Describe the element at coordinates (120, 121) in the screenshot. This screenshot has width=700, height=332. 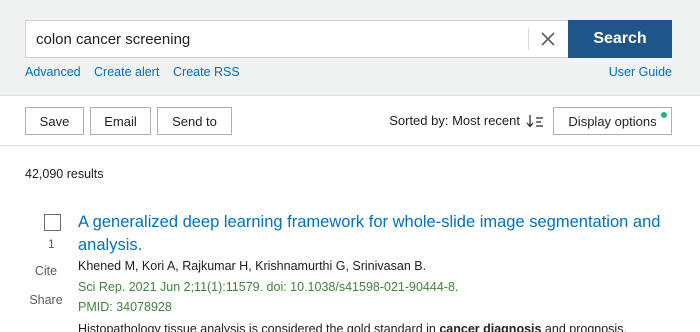
I see `email-button: Email` at that location.